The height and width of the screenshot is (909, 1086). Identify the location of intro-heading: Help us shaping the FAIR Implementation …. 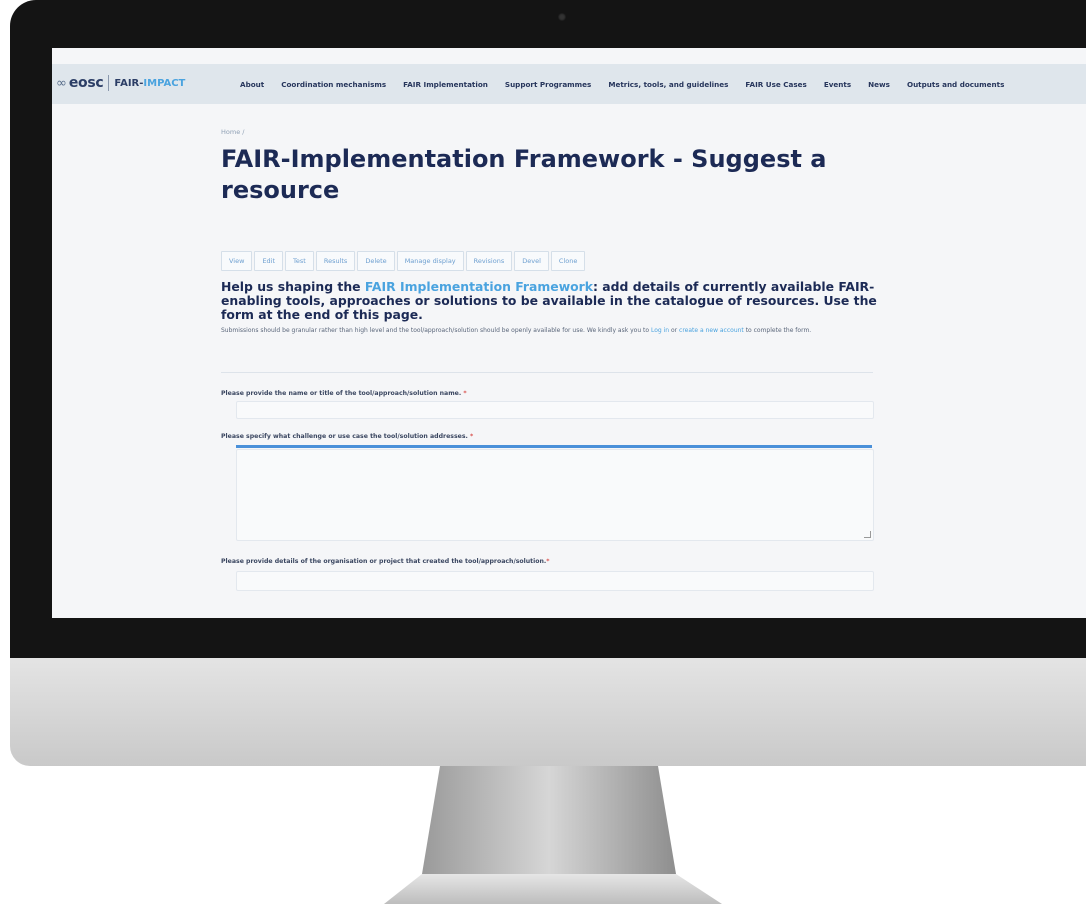
(551, 301).